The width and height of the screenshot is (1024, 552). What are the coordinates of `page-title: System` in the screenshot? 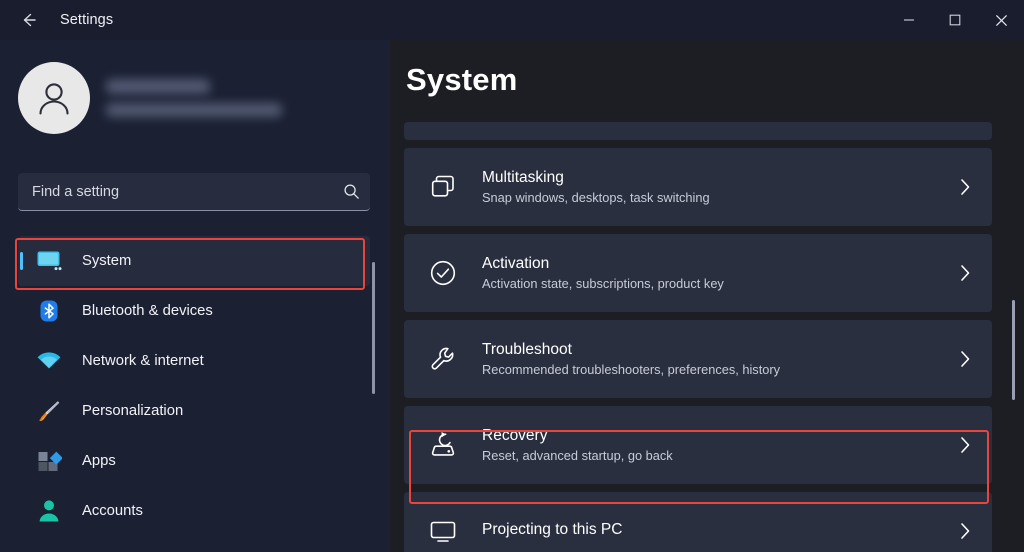 It's located at (462, 79).